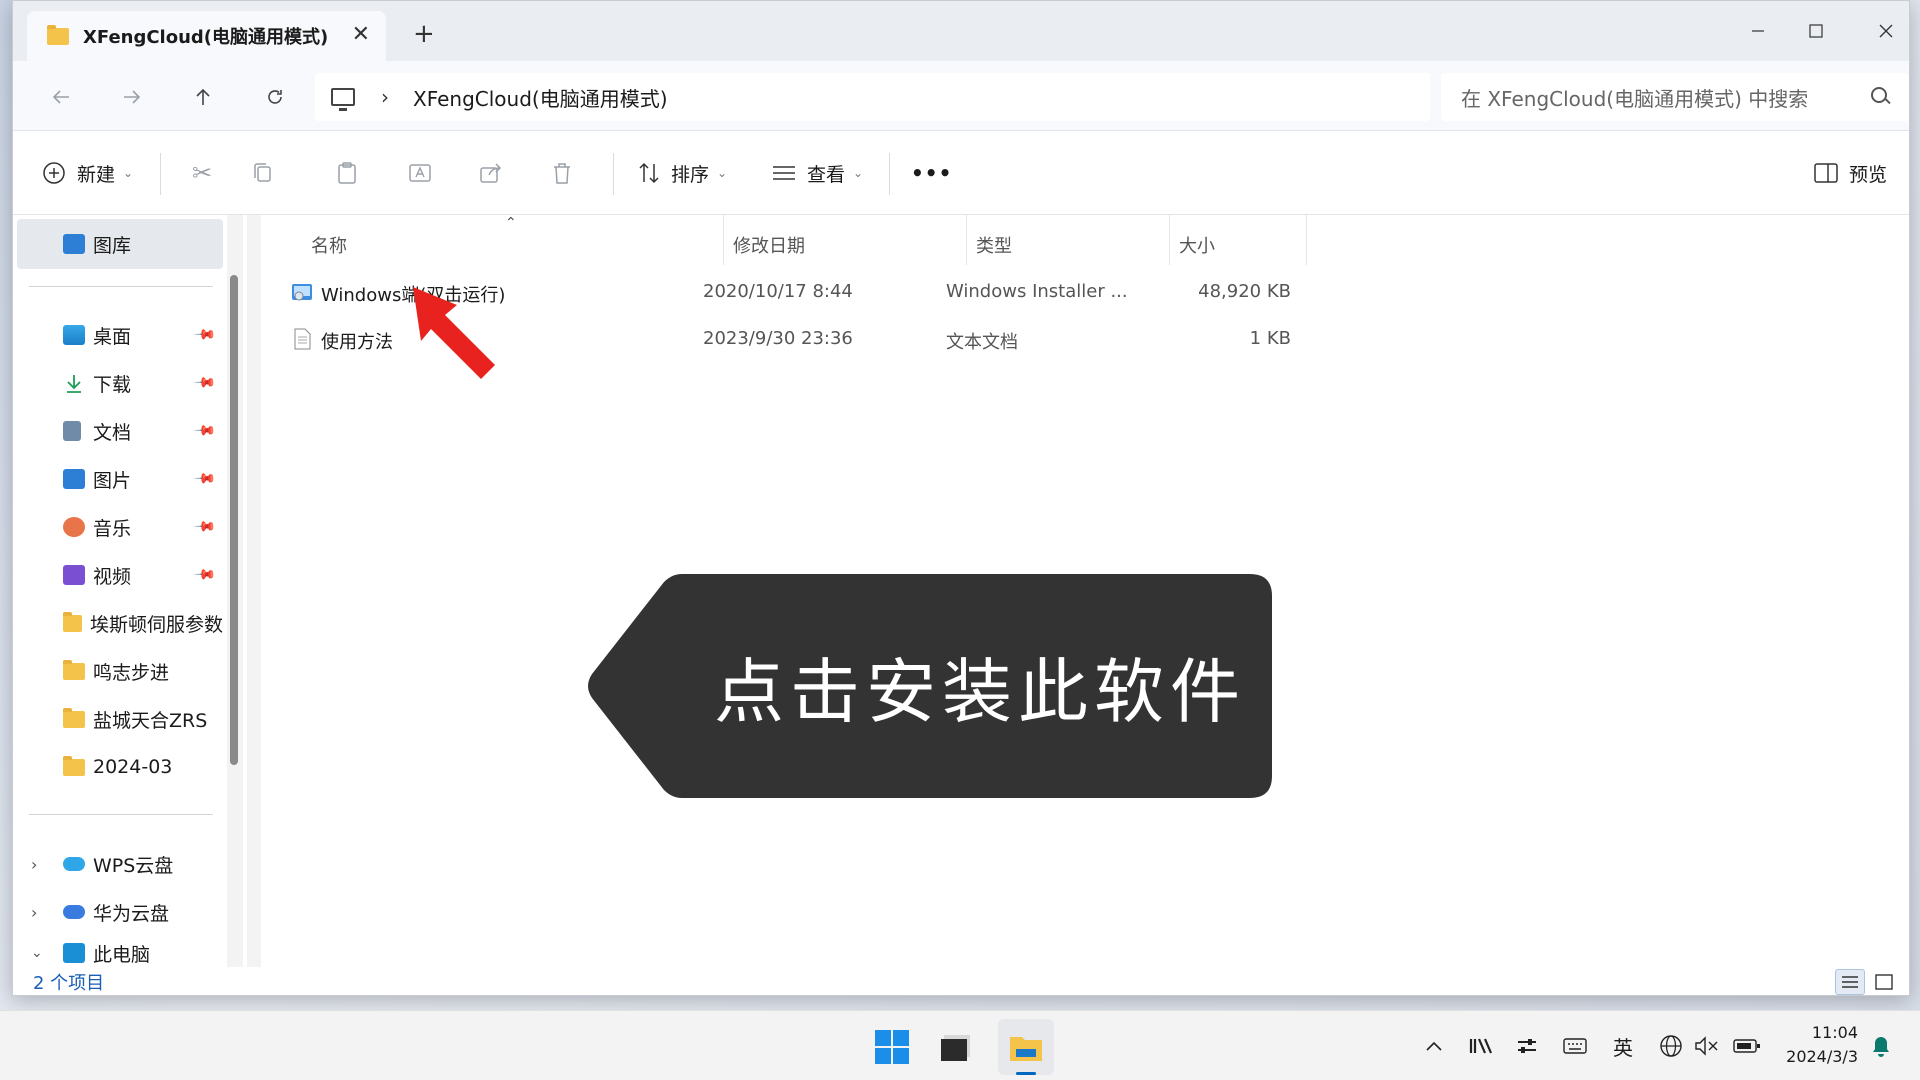 This screenshot has width=1920, height=1080. I want to click on pictures-icon, so click(74, 479).